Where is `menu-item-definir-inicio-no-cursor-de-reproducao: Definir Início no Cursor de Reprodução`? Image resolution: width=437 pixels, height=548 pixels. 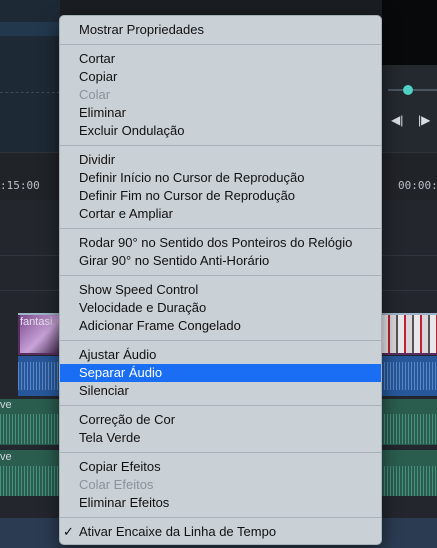 menu-item-definir-inicio-no-cursor-de-reproducao: Definir Início no Cursor de Reprodução is located at coordinates (220, 178).